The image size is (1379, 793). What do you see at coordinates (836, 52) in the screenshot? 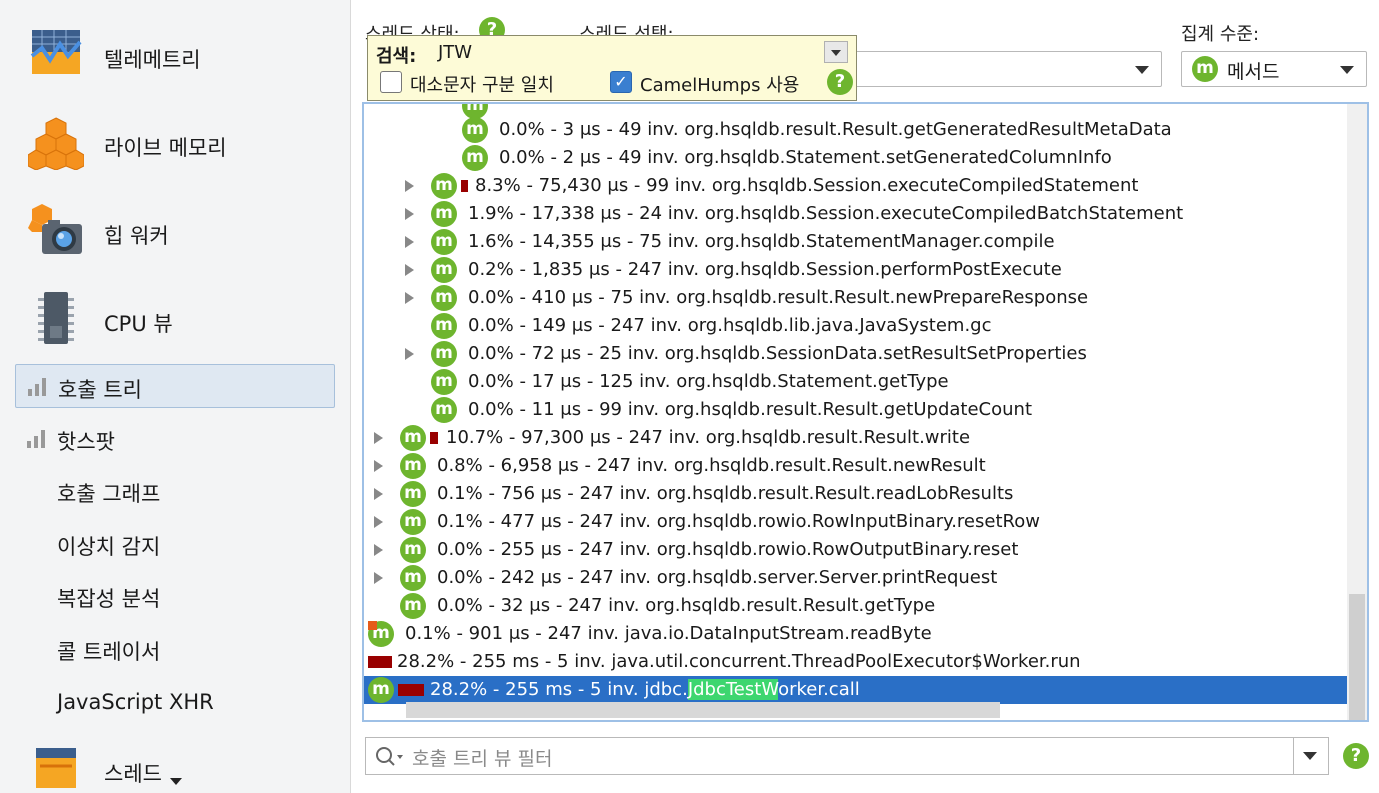
I see `search-history-dropdown` at bounding box center [836, 52].